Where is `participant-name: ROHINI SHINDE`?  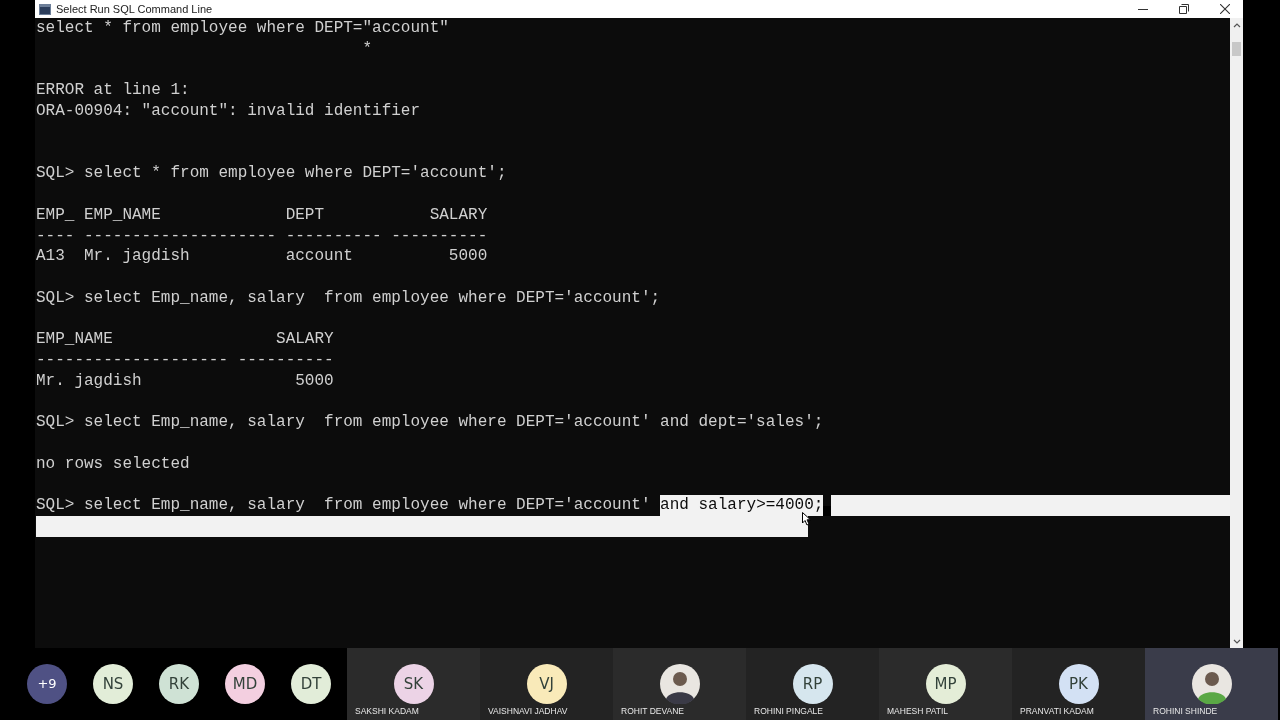
participant-name: ROHINI SHINDE is located at coordinates (1185, 711).